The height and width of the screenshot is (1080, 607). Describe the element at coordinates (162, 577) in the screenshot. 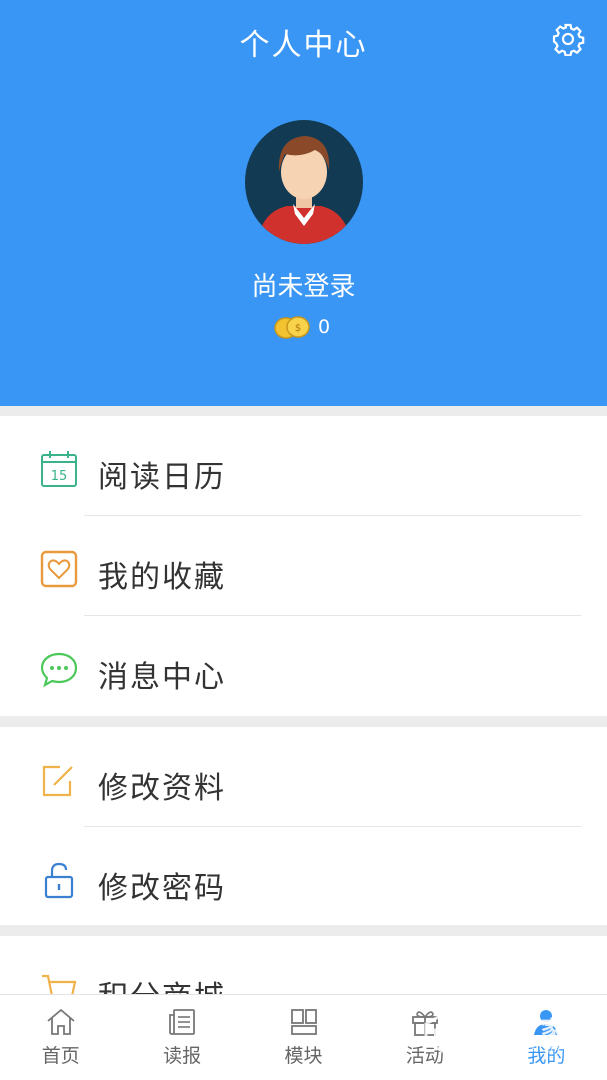

I see `menu-item-label: 我的收藏` at that location.